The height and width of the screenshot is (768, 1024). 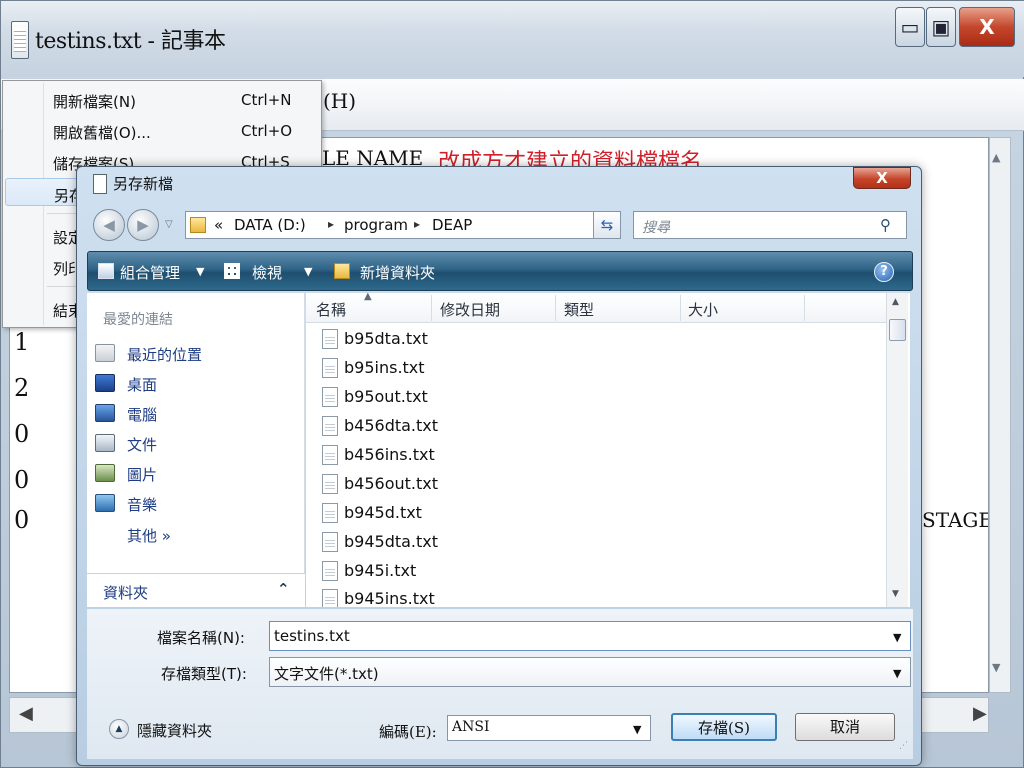 I want to click on refresh-icon: ⇆, so click(x=607, y=225).